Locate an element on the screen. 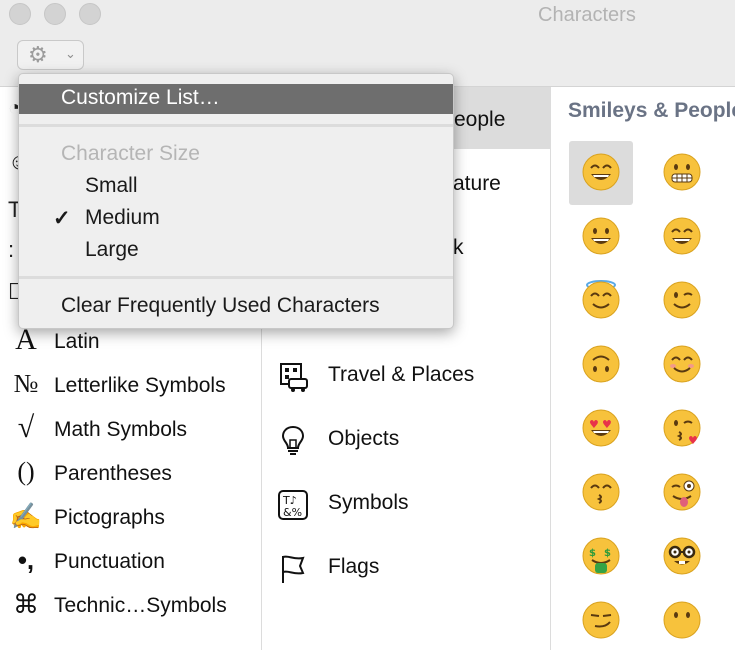 This screenshot has width=735, height=650. numero-icon: № is located at coordinates (26, 383).